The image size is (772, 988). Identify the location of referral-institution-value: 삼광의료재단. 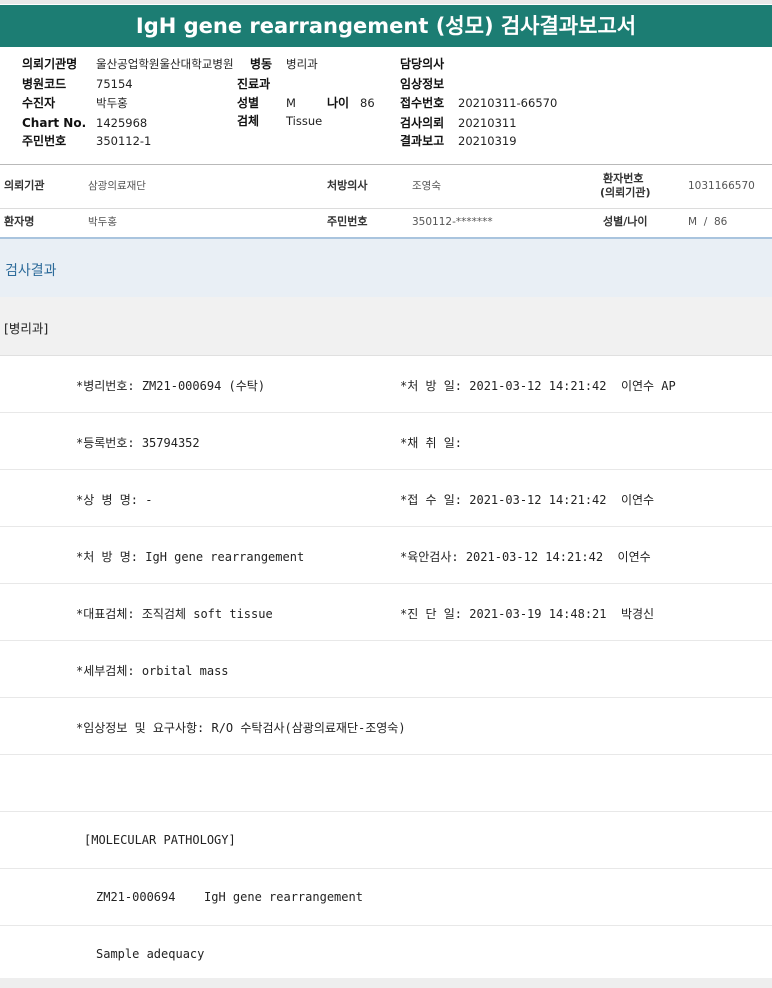
(117, 186).